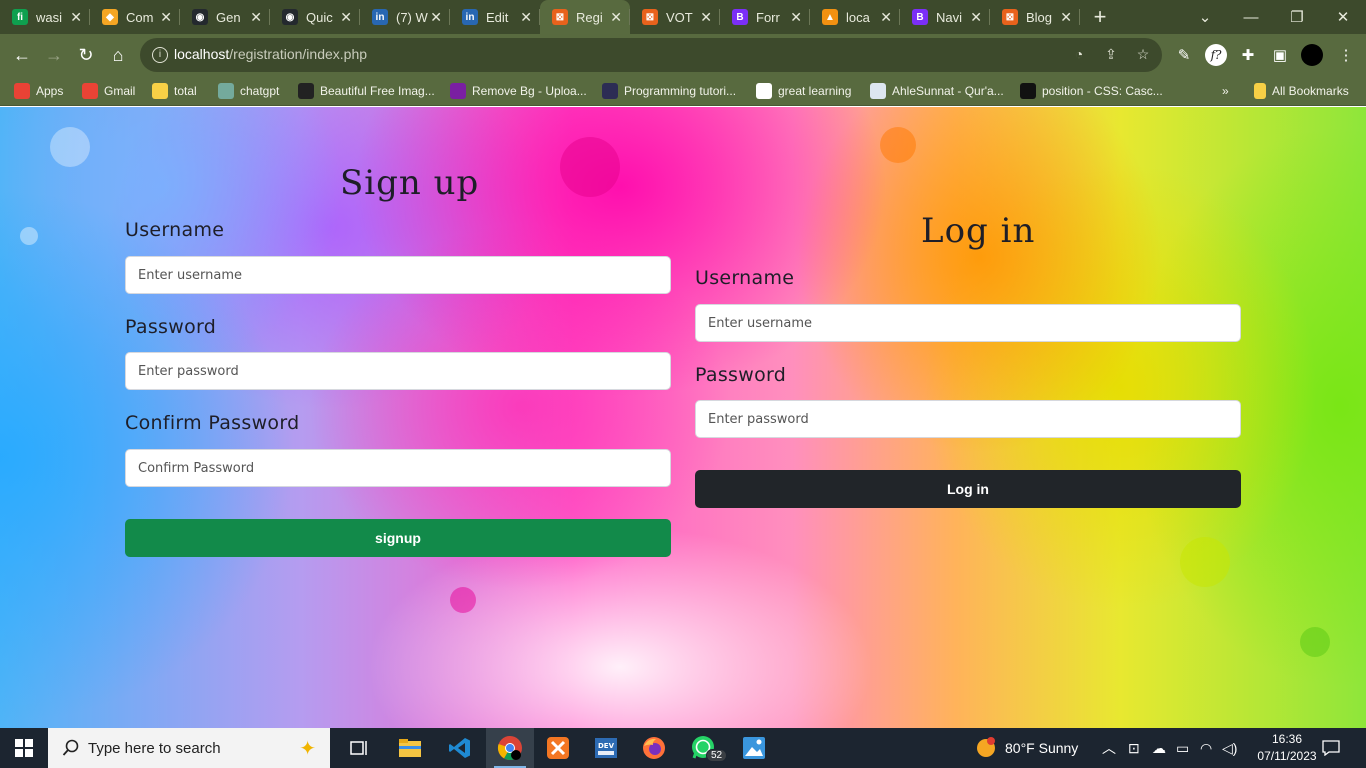 Image resolution: width=1366 pixels, height=768 pixels. What do you see at coordinates (24, 748) in the screenshot?
I see `windows-start-icon` at bounding box center [24, 748].